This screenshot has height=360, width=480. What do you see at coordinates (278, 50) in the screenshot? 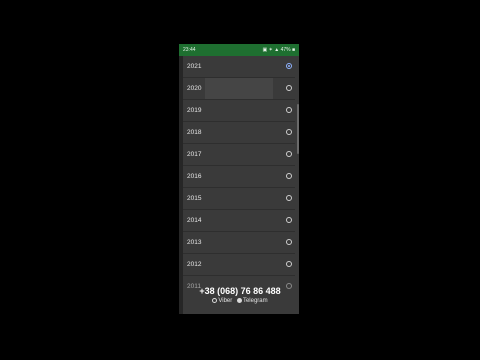
I see `status-icons: ▣ ✶ ▲ 47% ■` at bounding box center [278, 50].